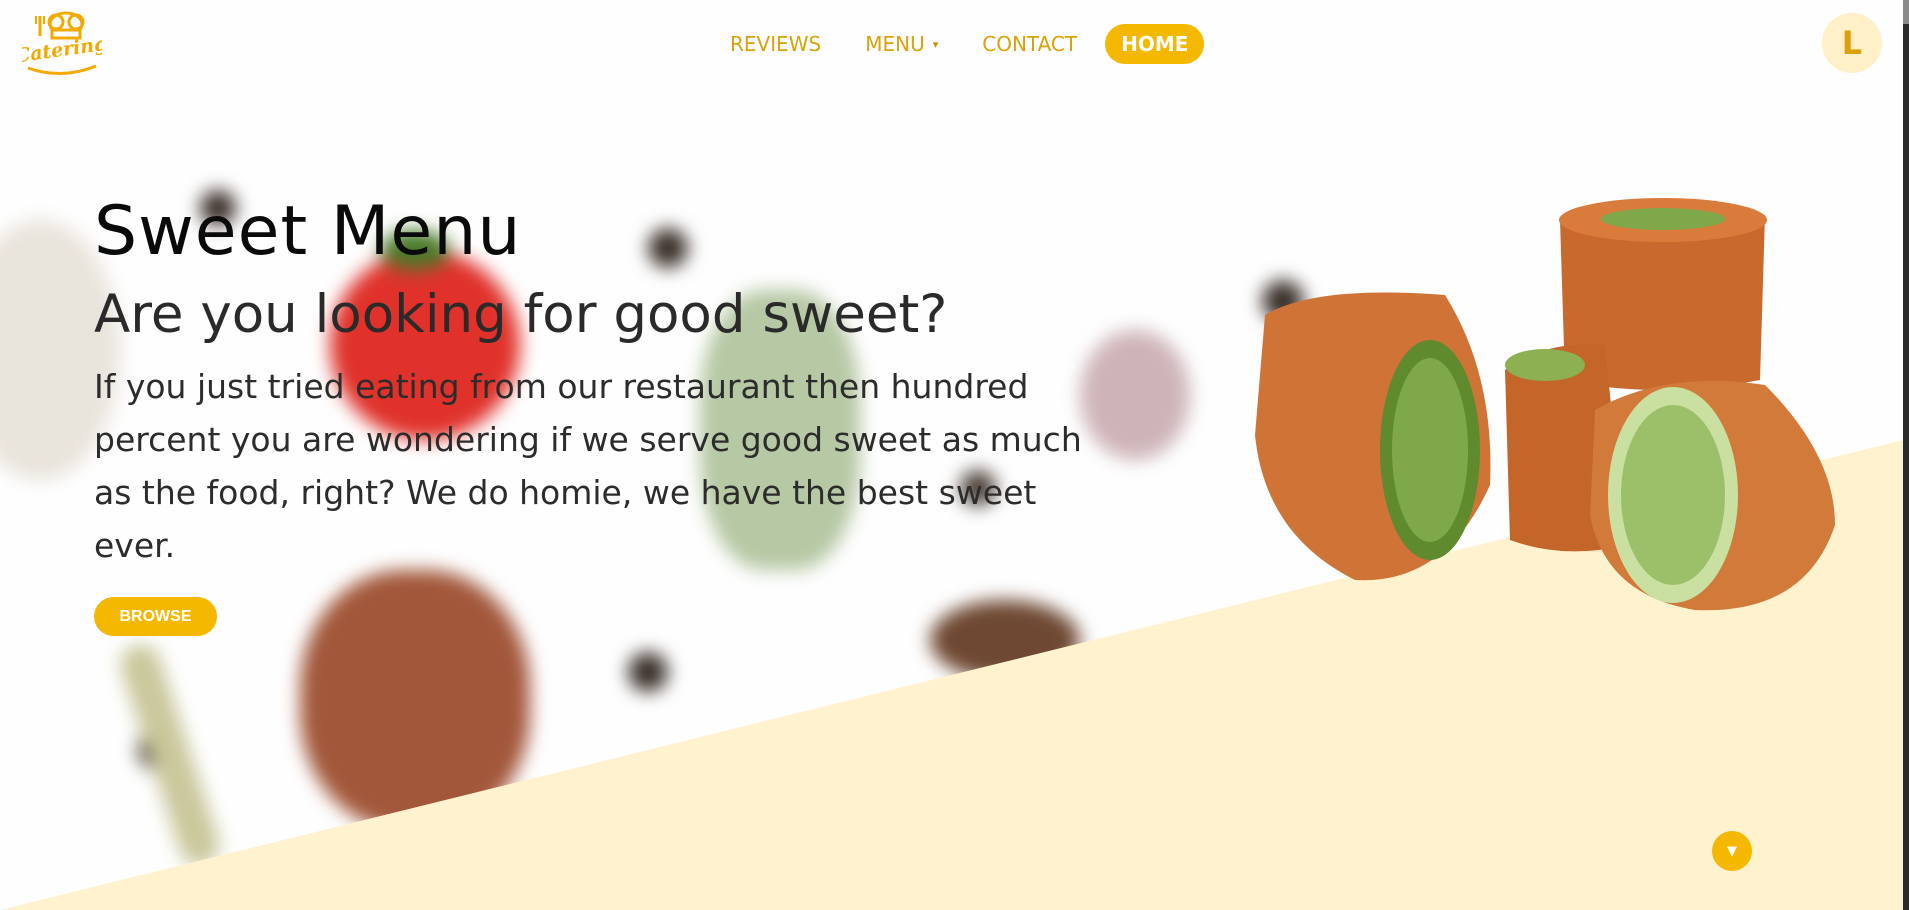 The width and height of the screenshot is (1909, 910). What do you see at coordinates (775, 44) in the screenshot?
I see `nav-reviews-link: REVIEWS` at bounding box center [775, 44].